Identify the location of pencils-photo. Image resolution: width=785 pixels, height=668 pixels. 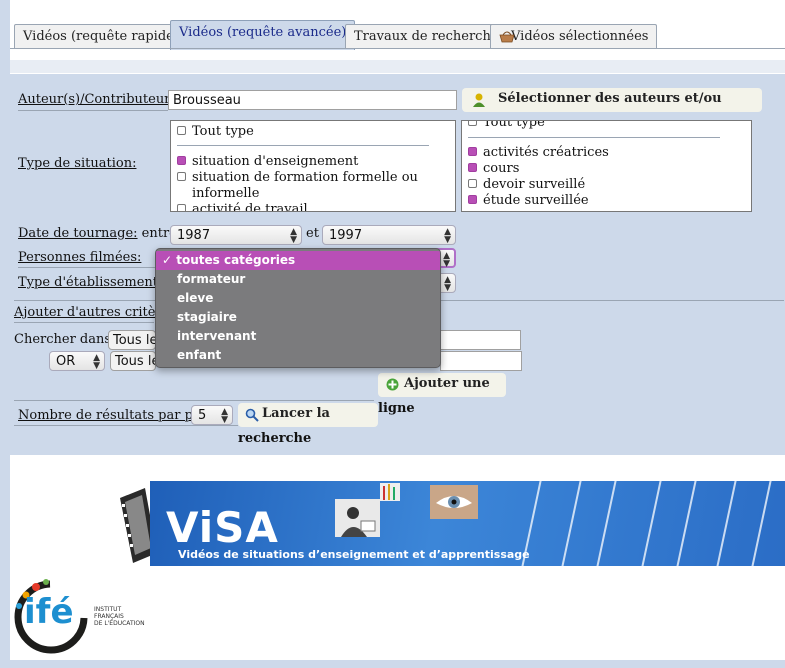
(390, 492).